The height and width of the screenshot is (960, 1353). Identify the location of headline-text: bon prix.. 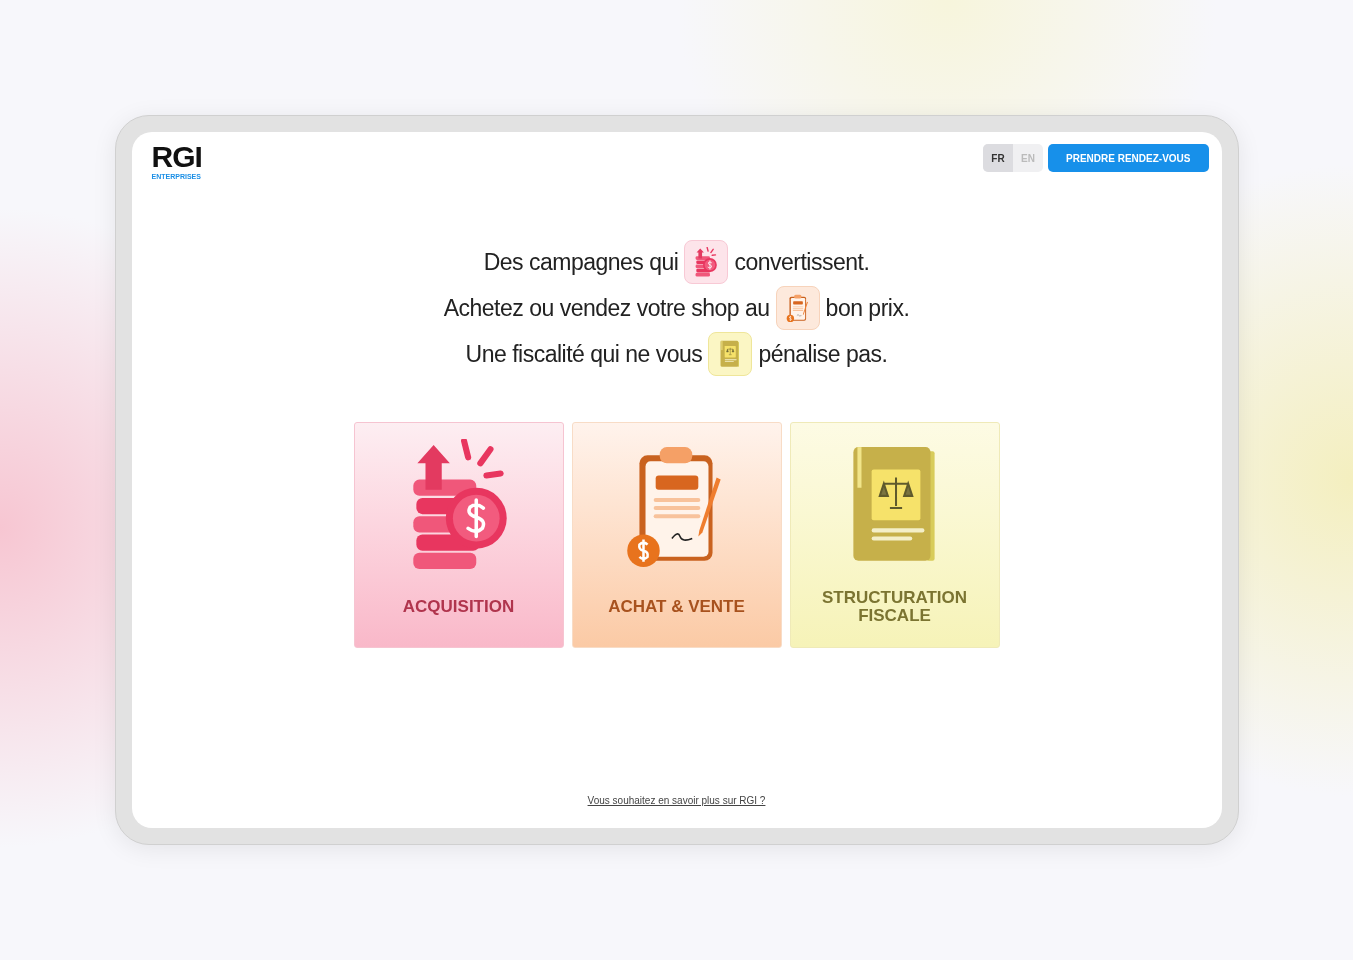
(867, 308).